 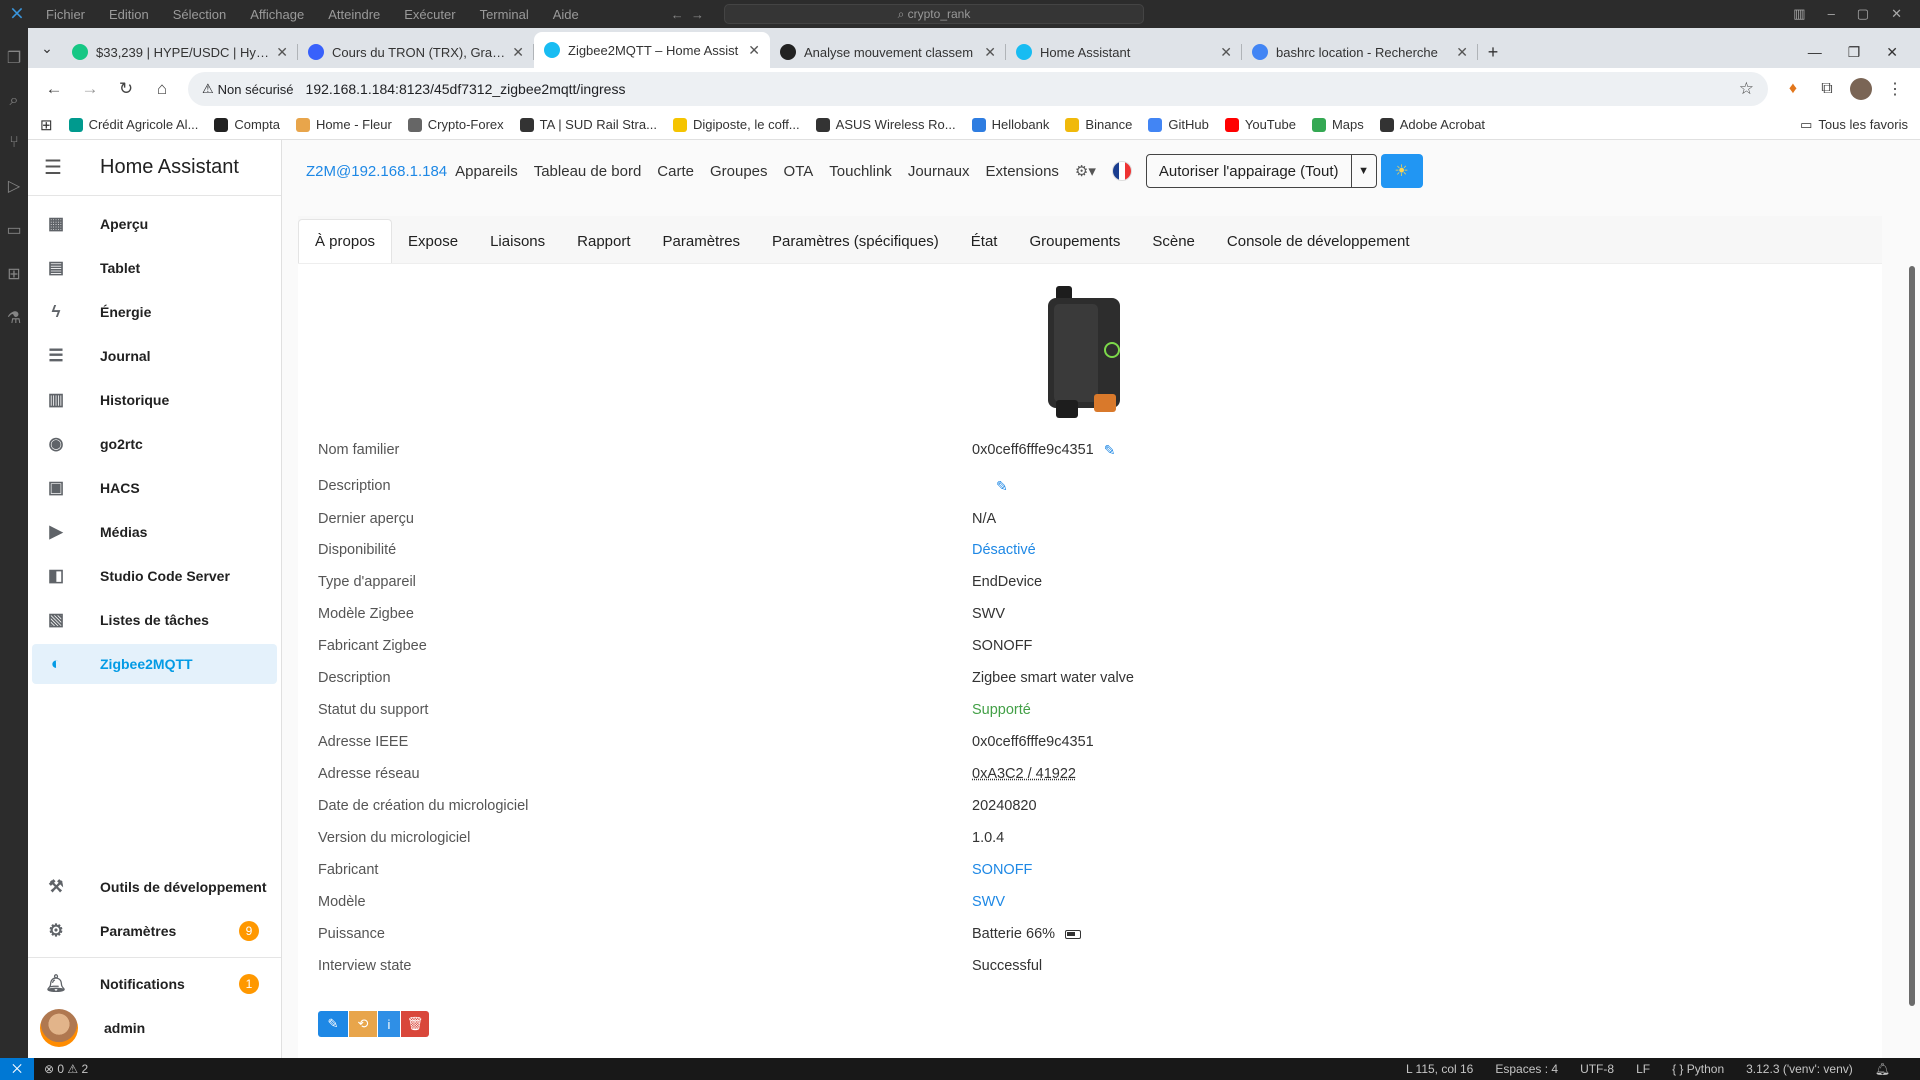 What do you see at coordinates (1178, 124) in the screenshot?
I see `bookmark-item: GitHub` at bounding box center [1178, 124].